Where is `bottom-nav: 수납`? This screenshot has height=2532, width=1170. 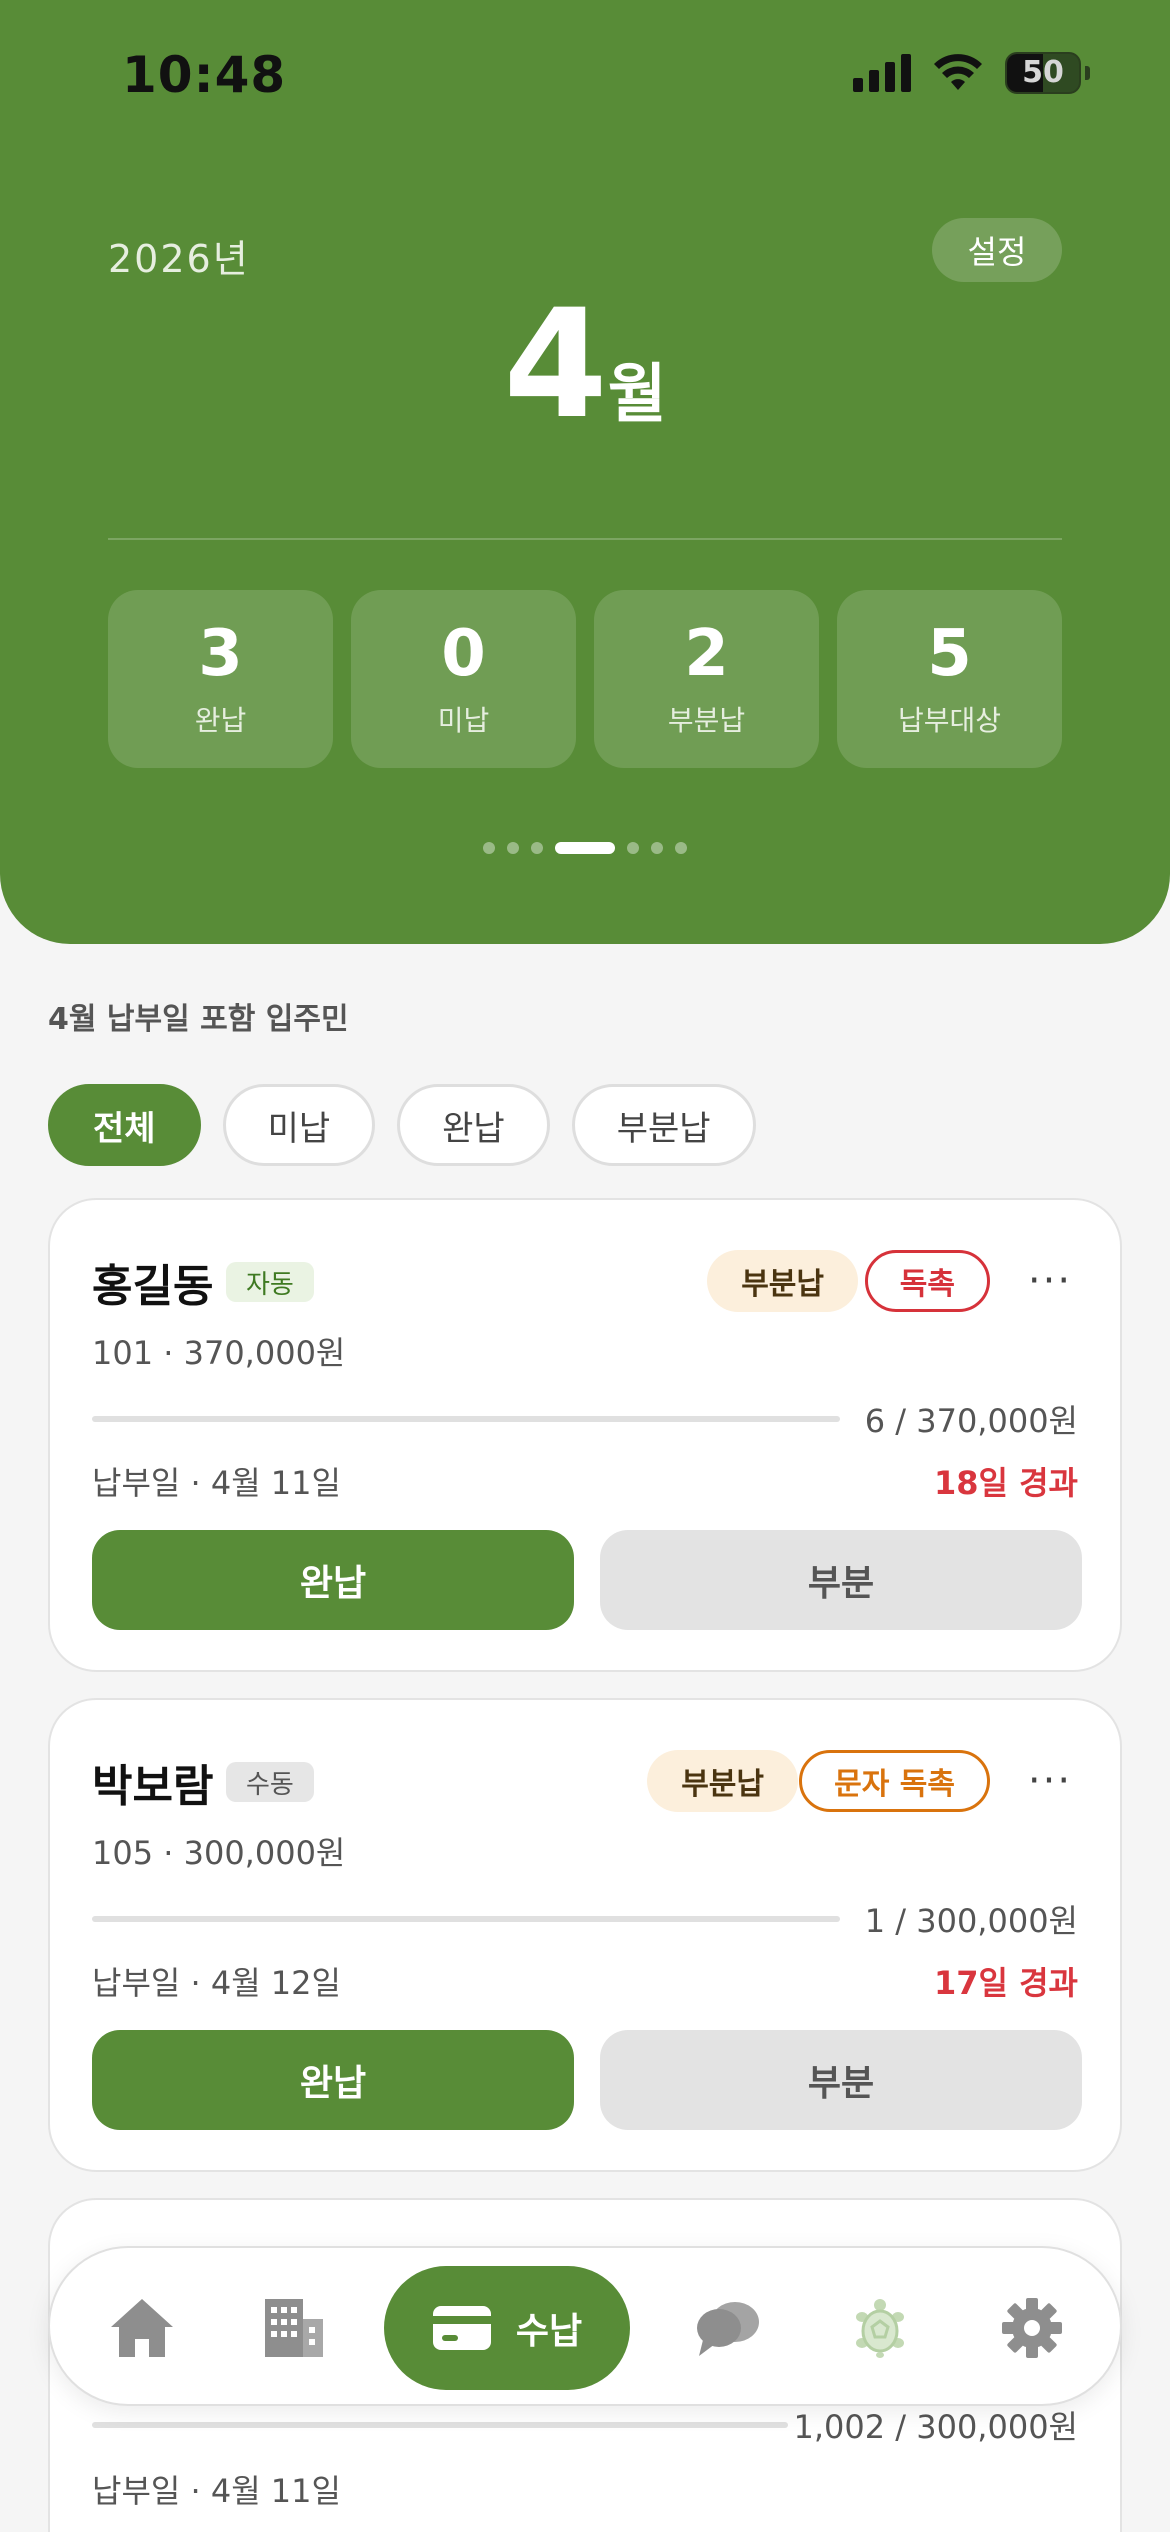 bottom-nav: 수납 is located at coordinates (585, 2326).